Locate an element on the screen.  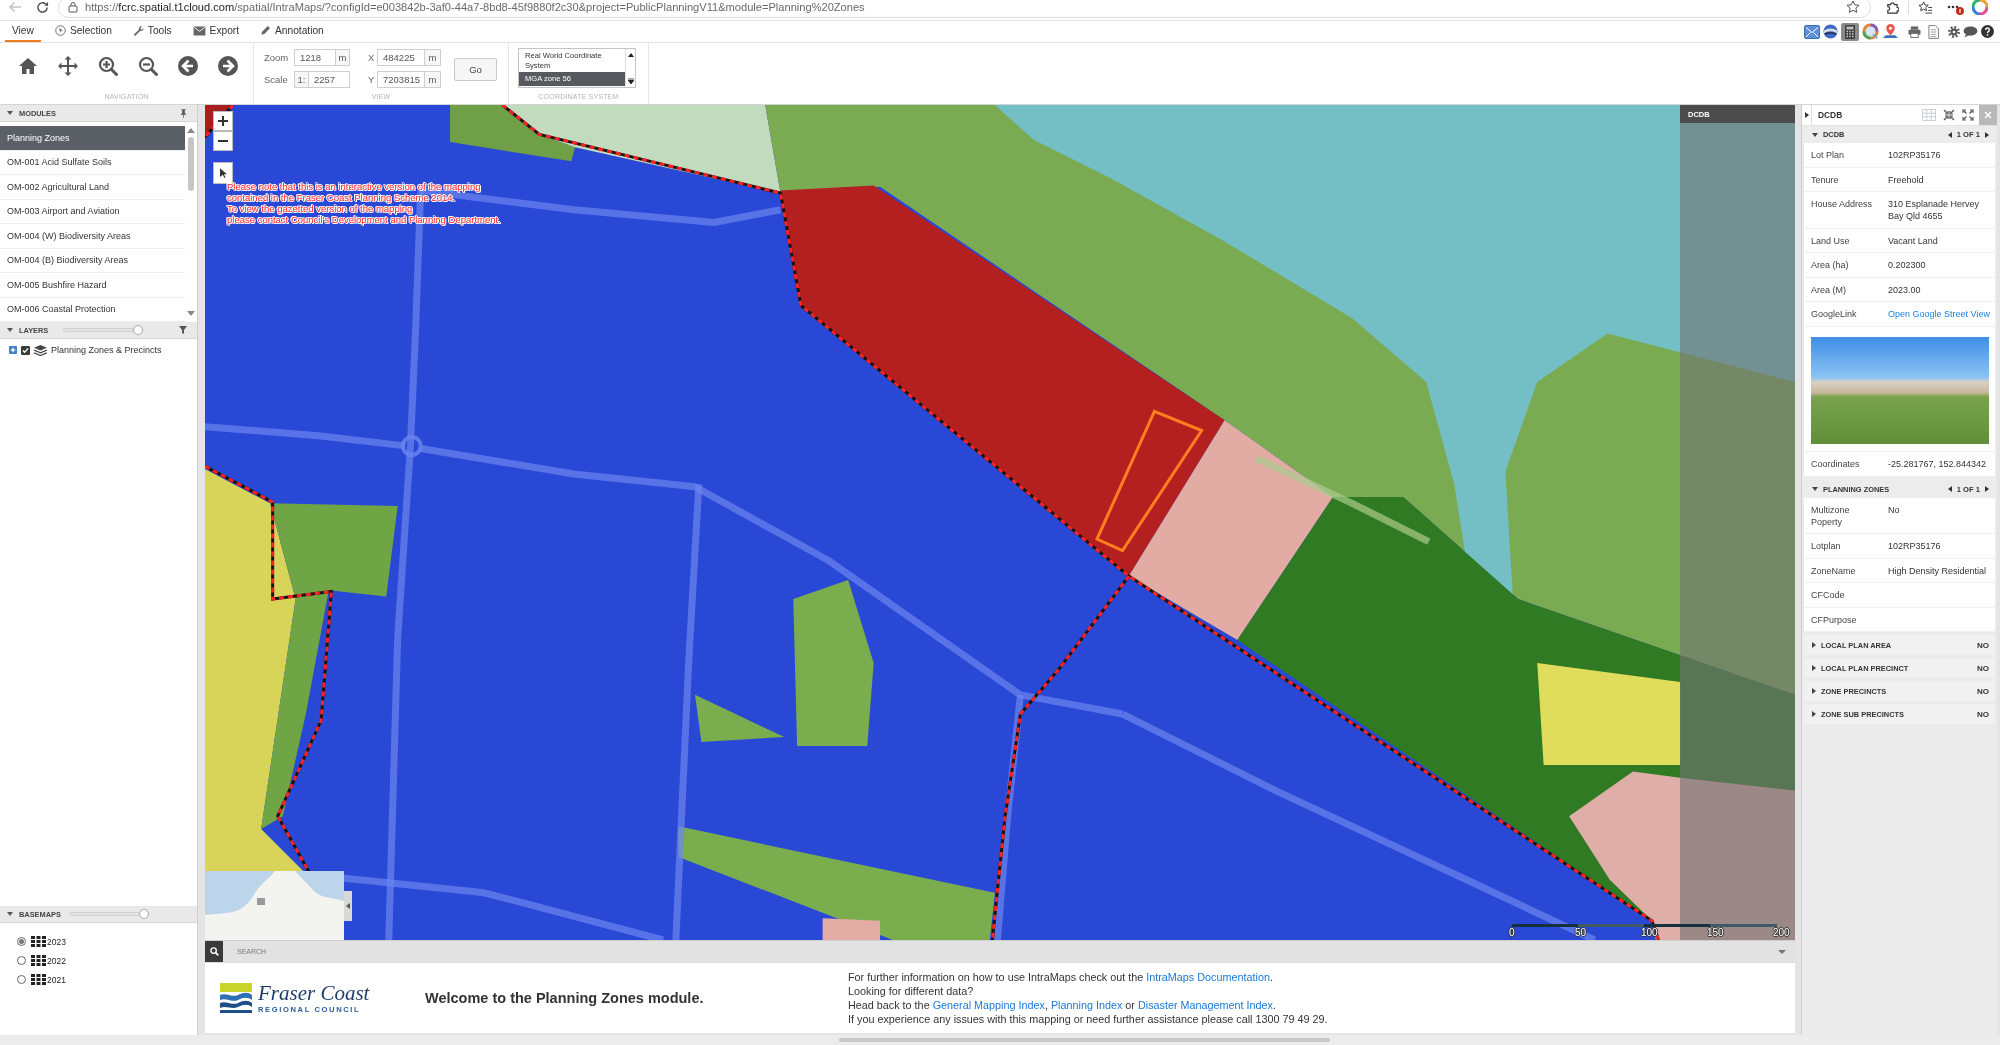
menu-tab: Annotation is located at coordinates (292, 31).